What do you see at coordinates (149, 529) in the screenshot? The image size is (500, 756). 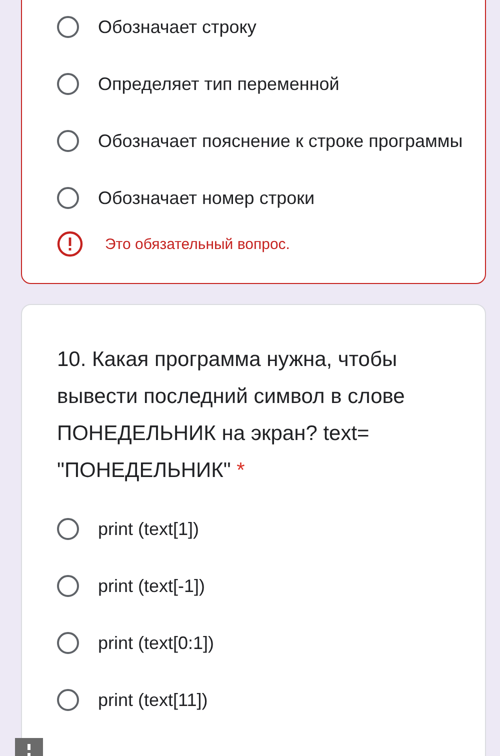 I see `option-label: print (text[1])` at bounding box center [149, 529].